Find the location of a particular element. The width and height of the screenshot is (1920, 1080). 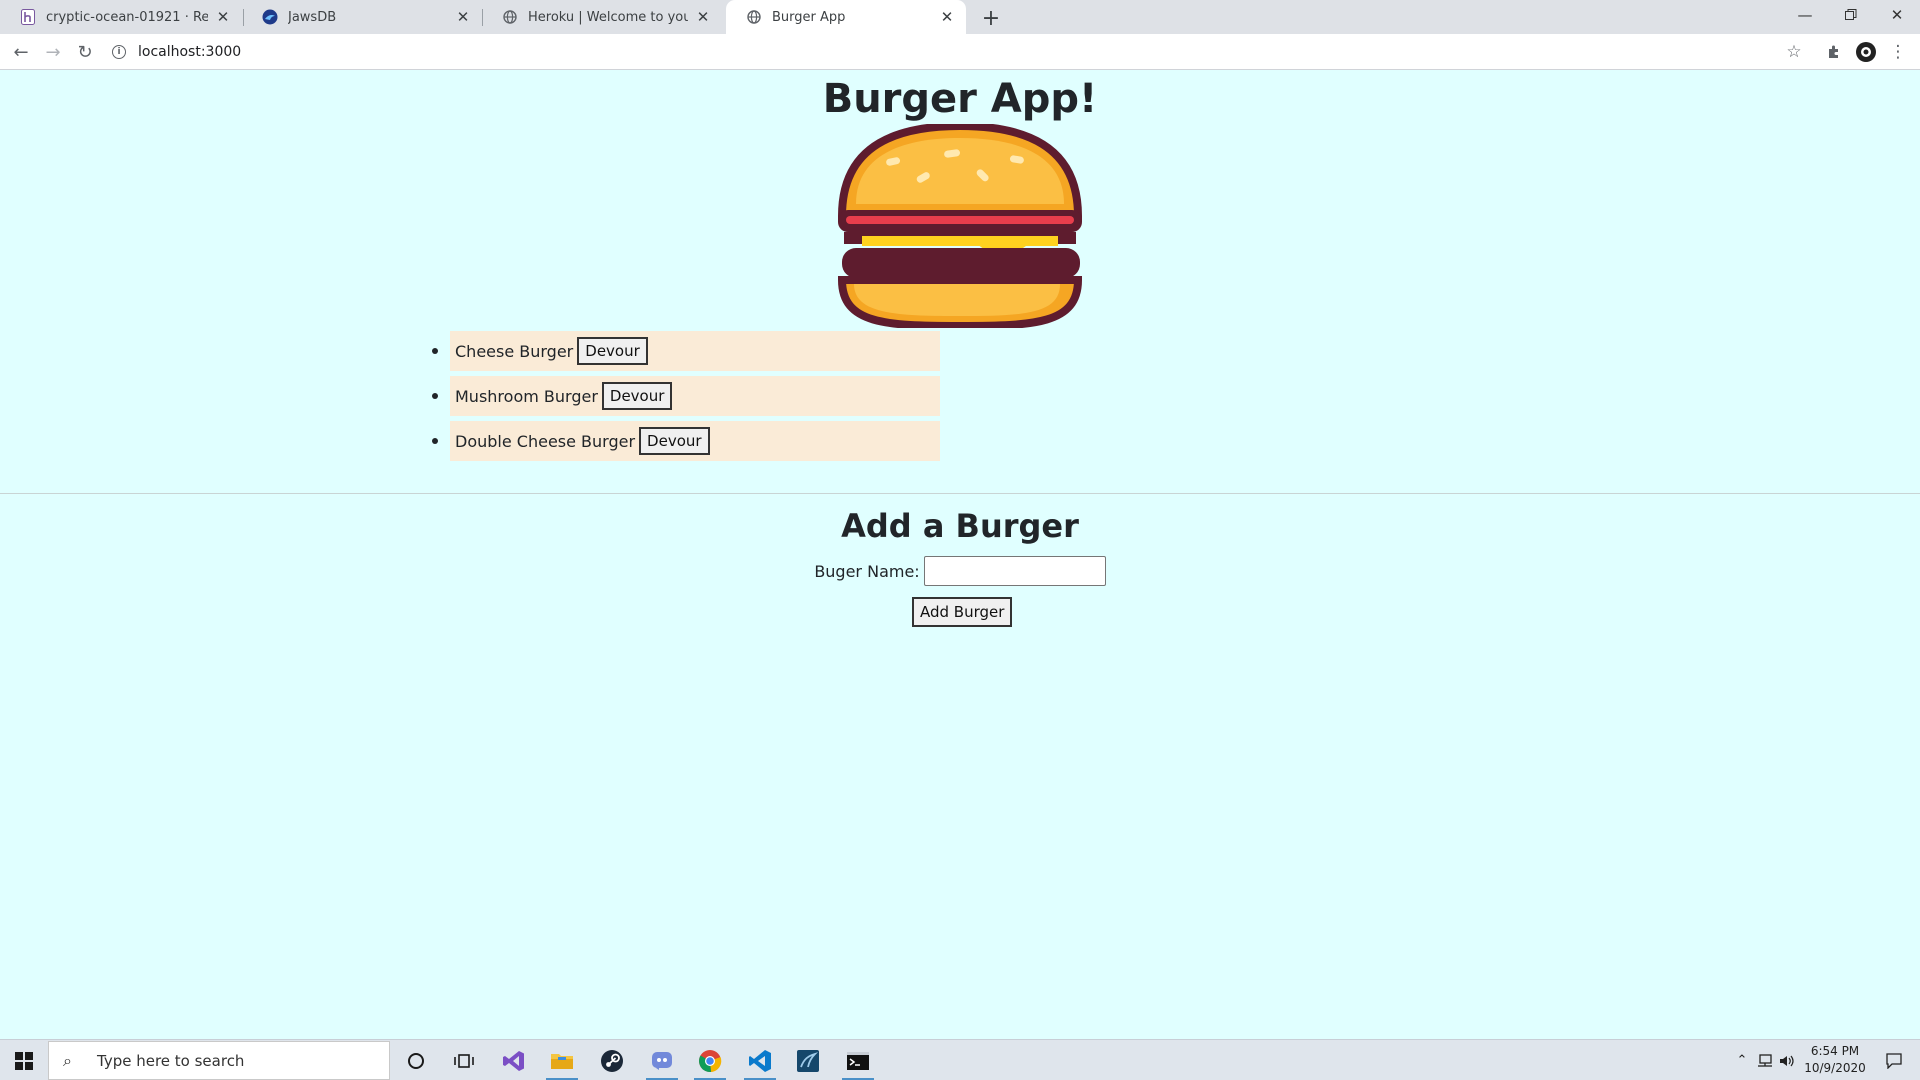

tab-title: JawsDB is located at coordinates (312, 17).